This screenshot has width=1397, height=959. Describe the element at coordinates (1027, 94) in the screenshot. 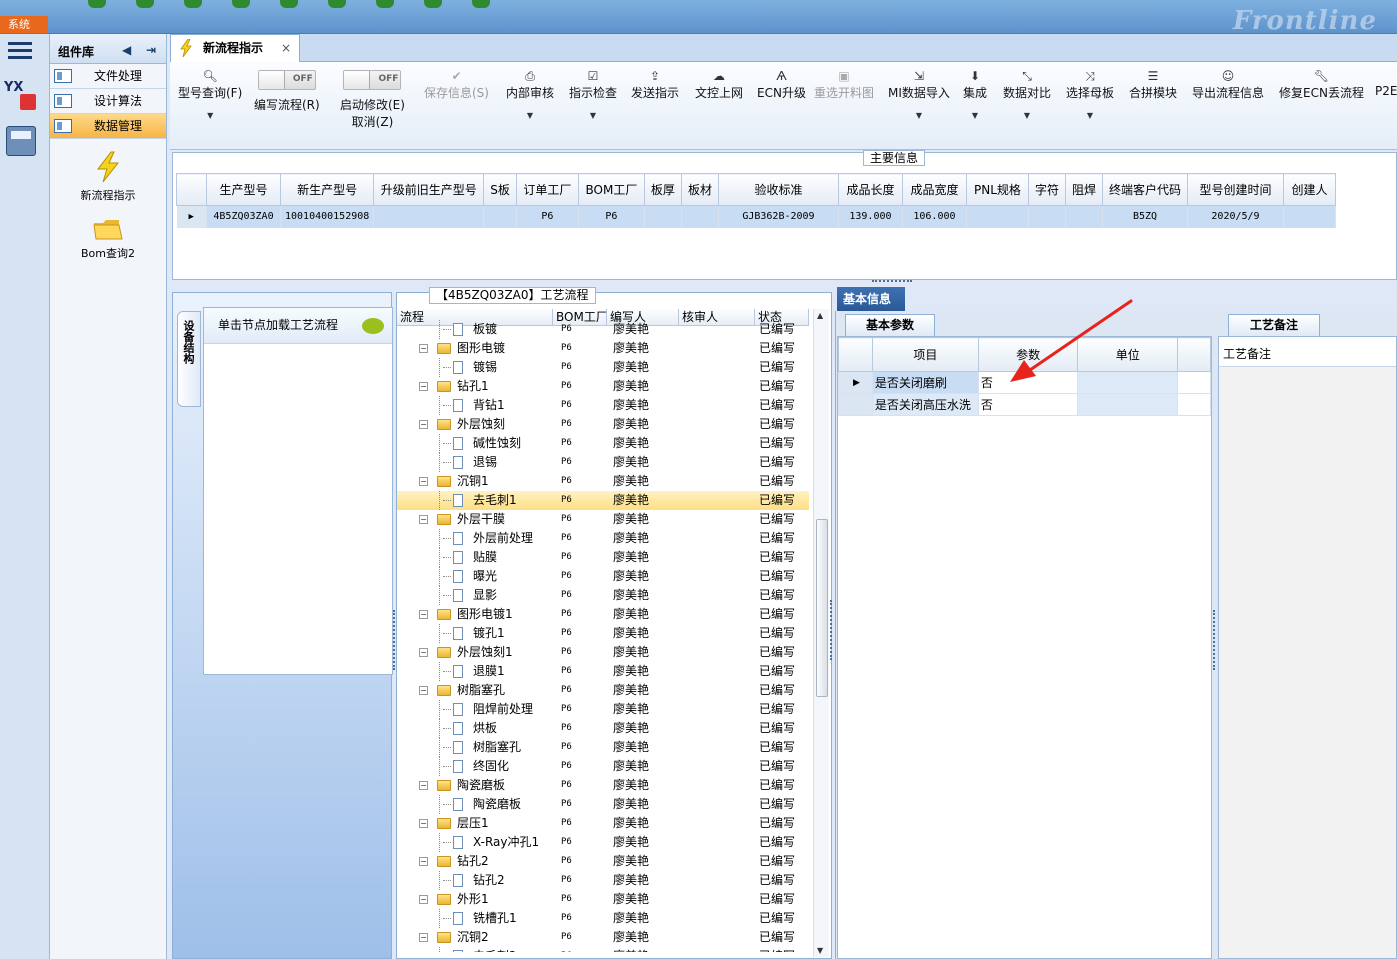

I see `data-compare-button: ⤡ 数据对比 ▼` at that location.